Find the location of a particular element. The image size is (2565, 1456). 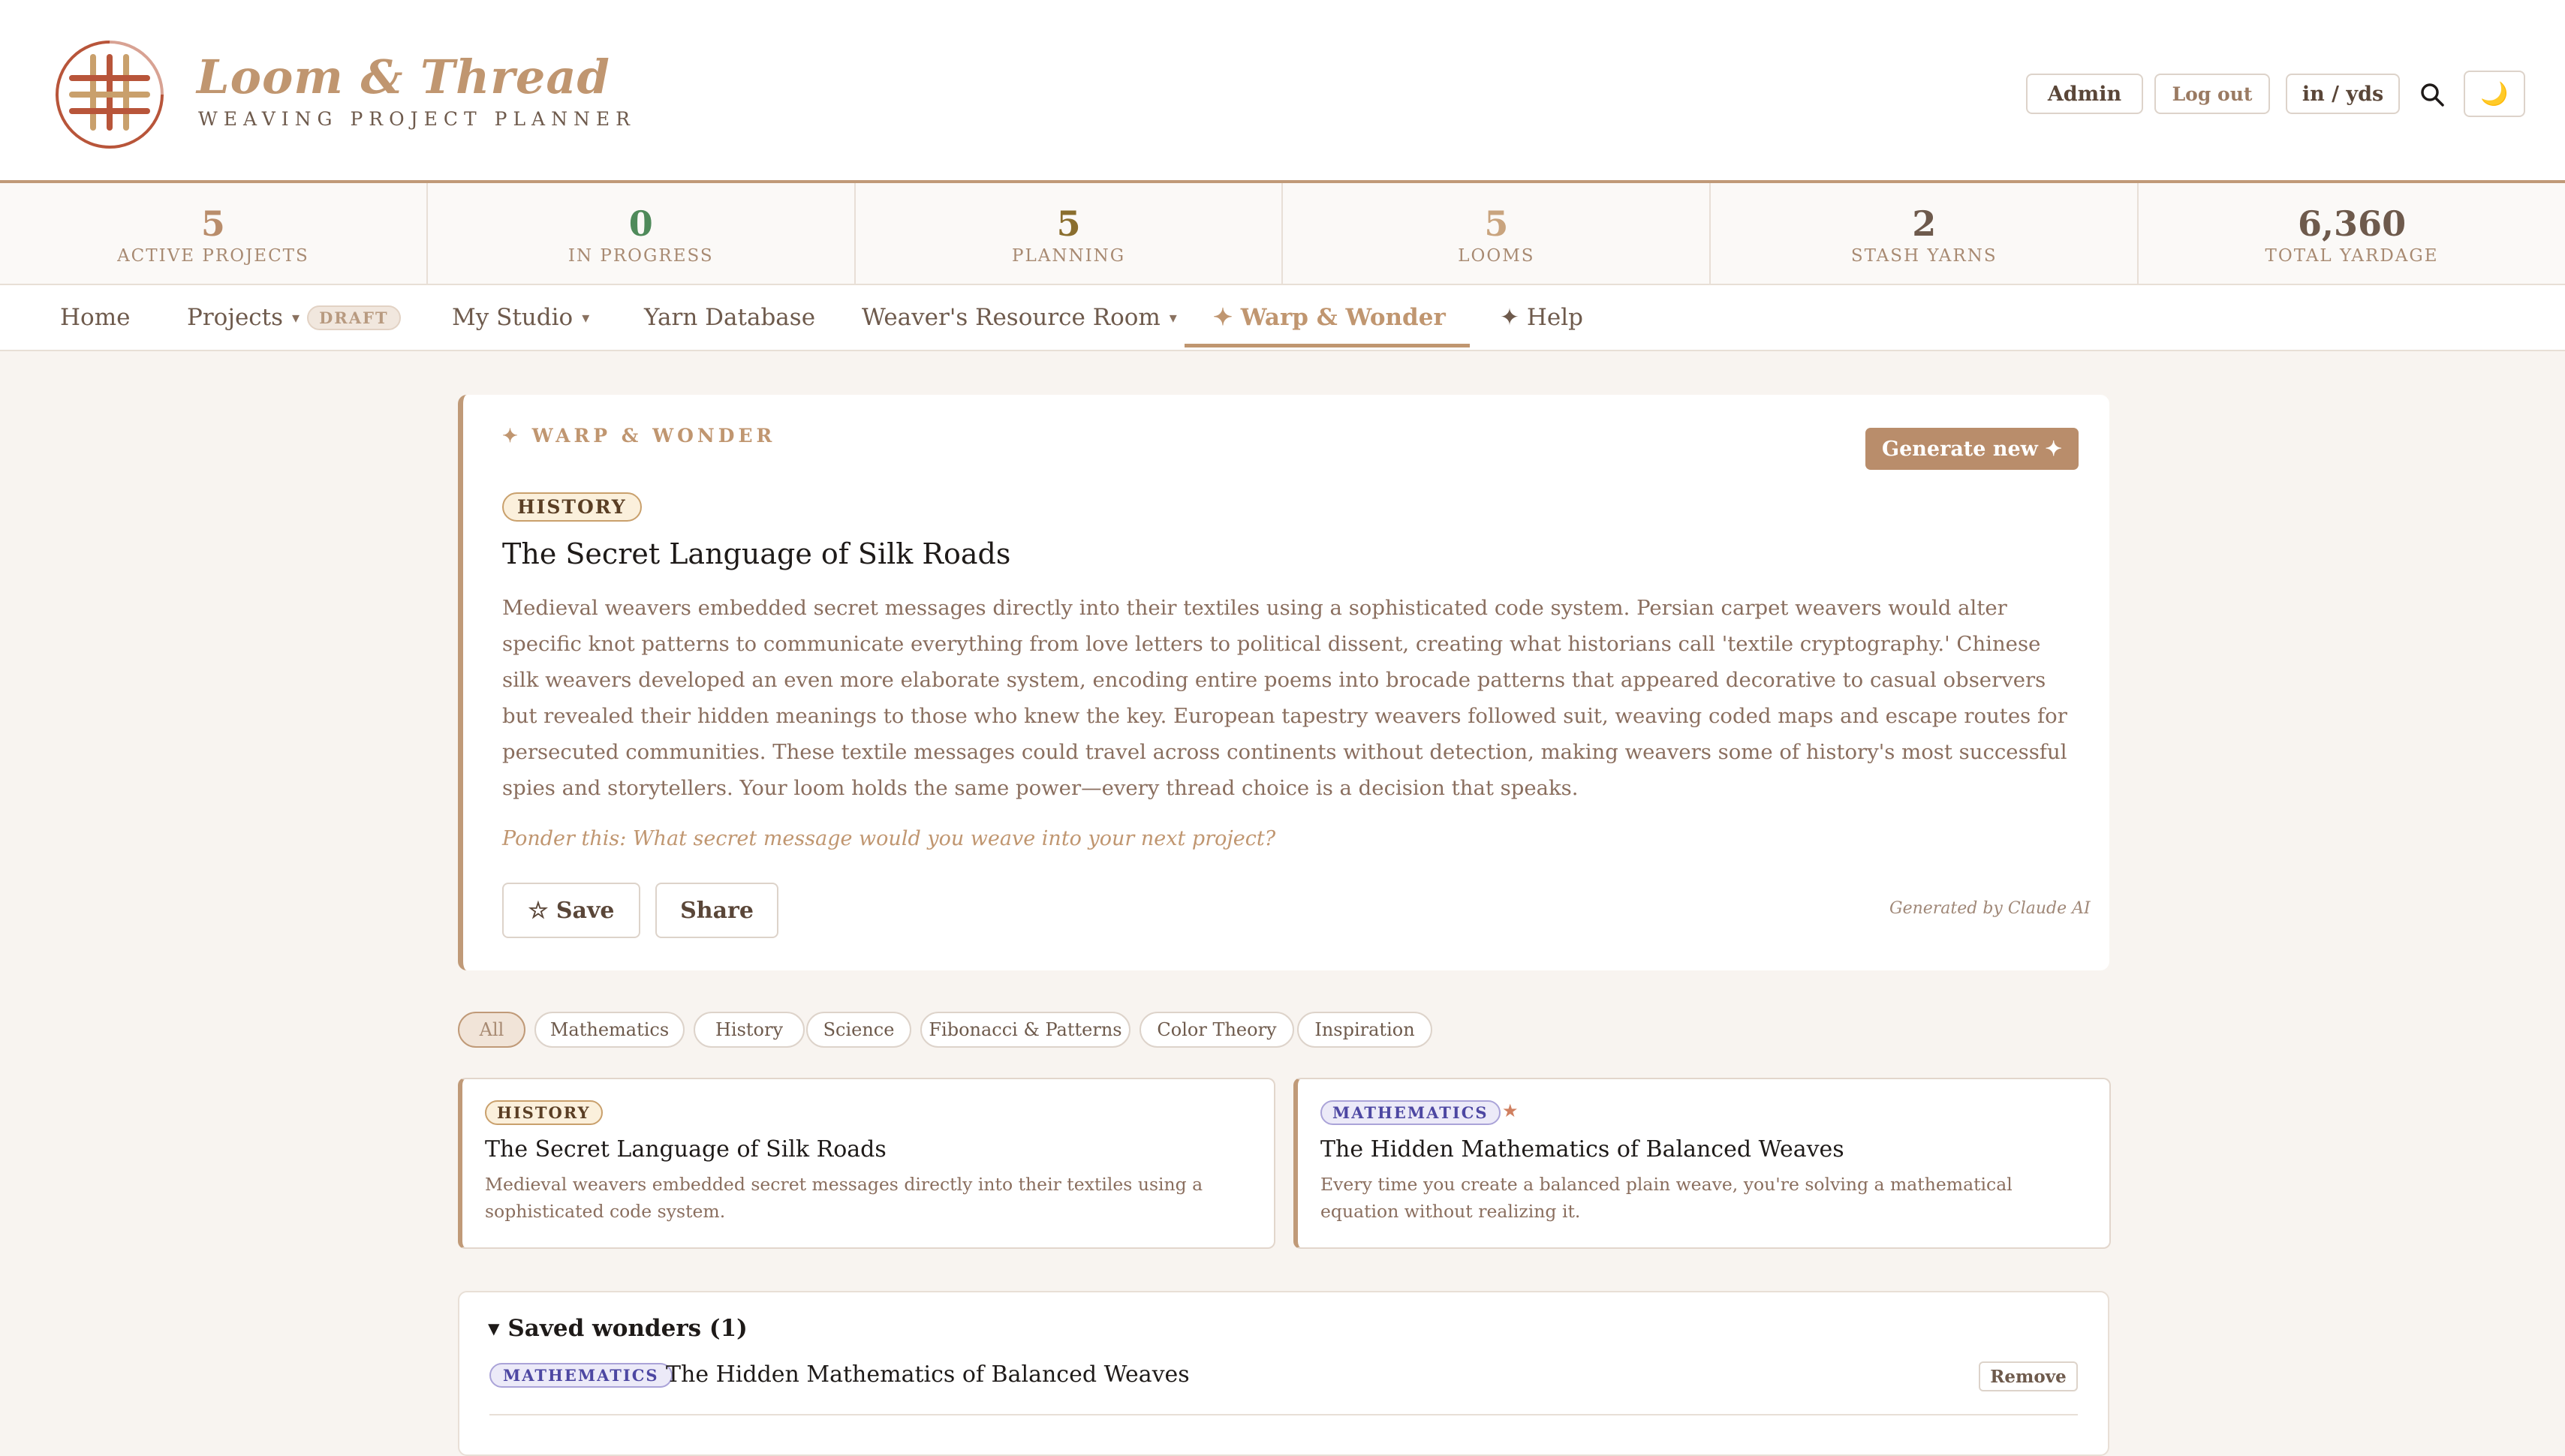

saved-wonders-toggle: ▾ Saved wonders (1) is located at coordinates (618, 1328).